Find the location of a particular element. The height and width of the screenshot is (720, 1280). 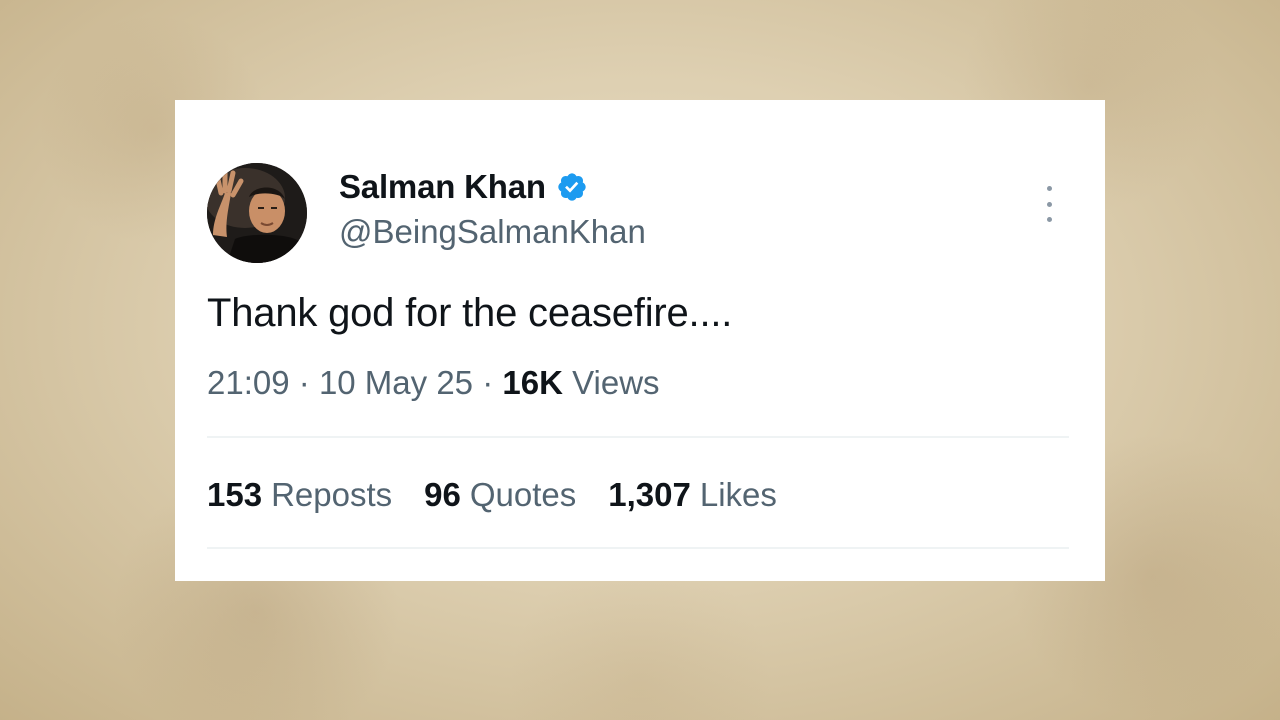

avatar is located at coordinates (257, 213).